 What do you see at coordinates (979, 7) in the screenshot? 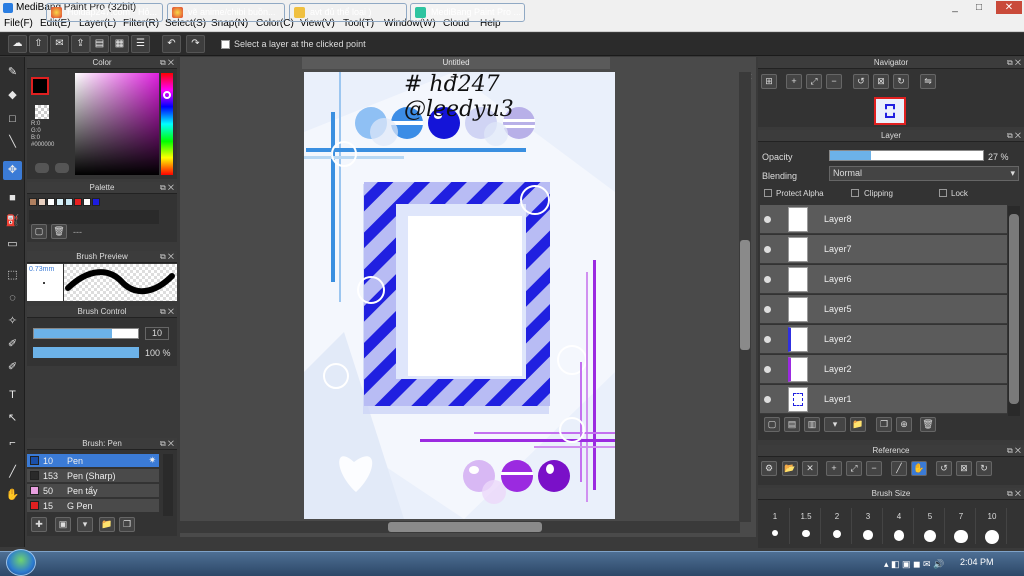
I see `maximize-button: □` at bounding box center [979, 7].